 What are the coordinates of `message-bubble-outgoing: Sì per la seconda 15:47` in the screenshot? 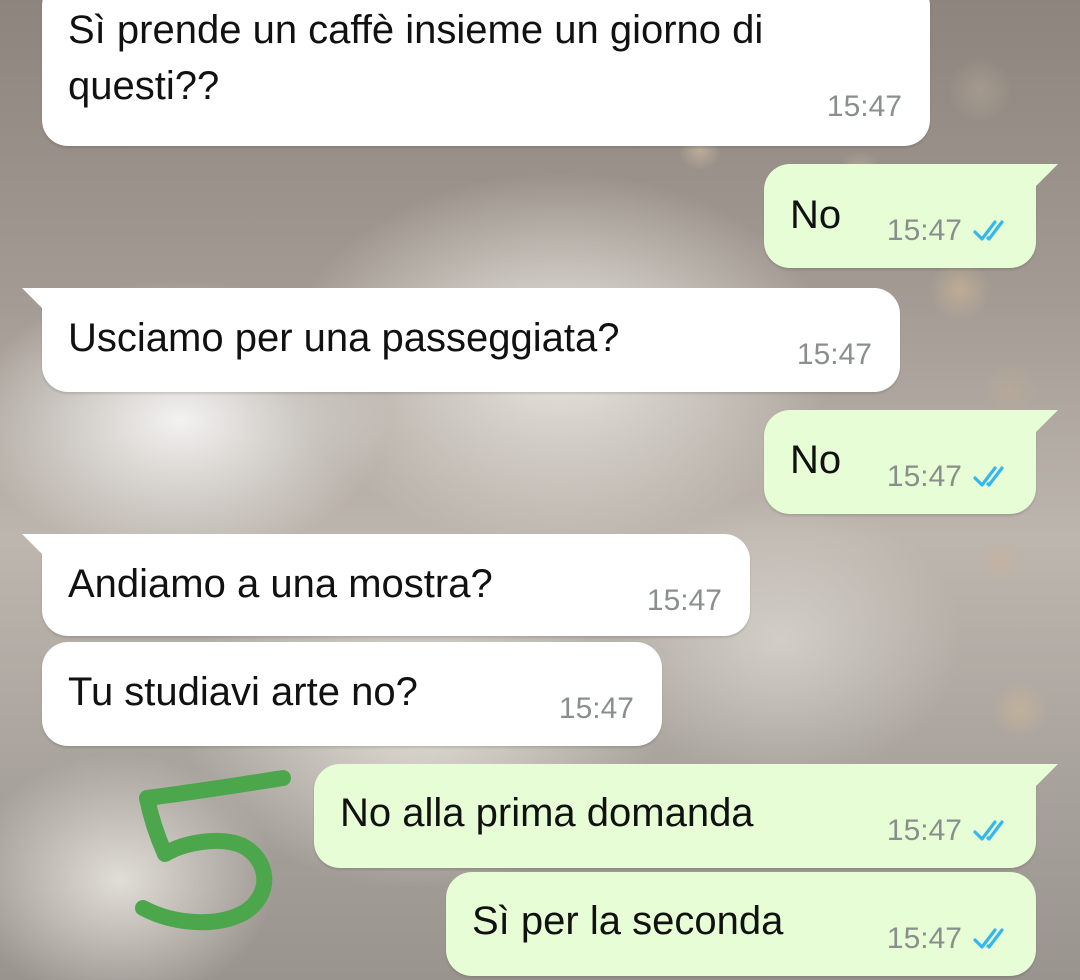 It's located at (741, 924).